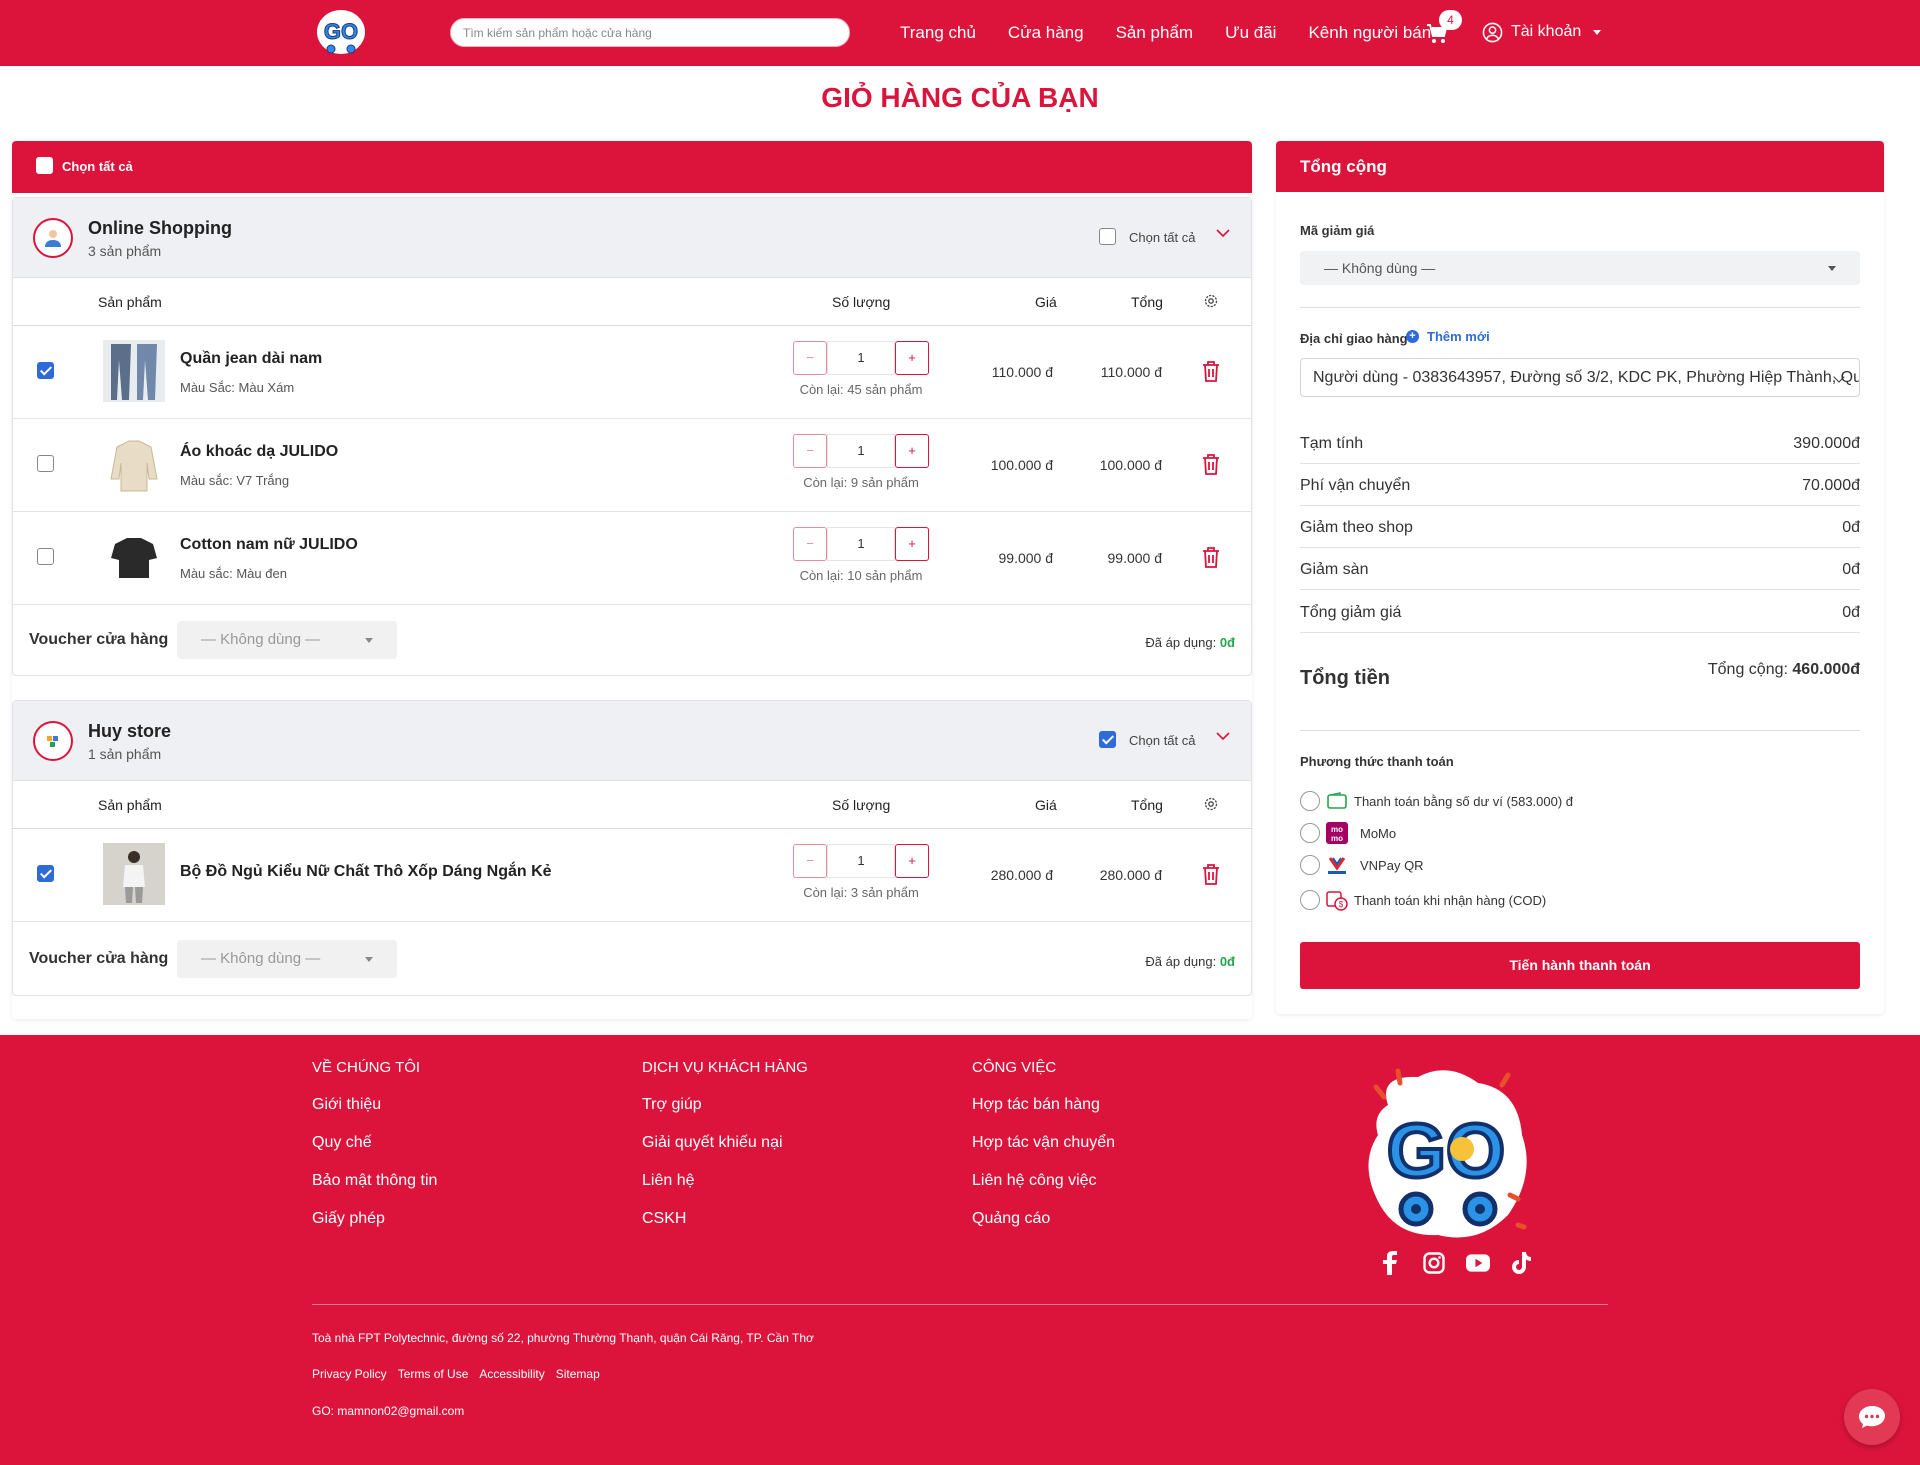 Image resolution: width=1920 pixels, height=1465 pixels. Describe the element at coordinates (861, 482) in the screenshot. I see `stock-remaining: Còn lại: 9 sản phẩm` at that location.